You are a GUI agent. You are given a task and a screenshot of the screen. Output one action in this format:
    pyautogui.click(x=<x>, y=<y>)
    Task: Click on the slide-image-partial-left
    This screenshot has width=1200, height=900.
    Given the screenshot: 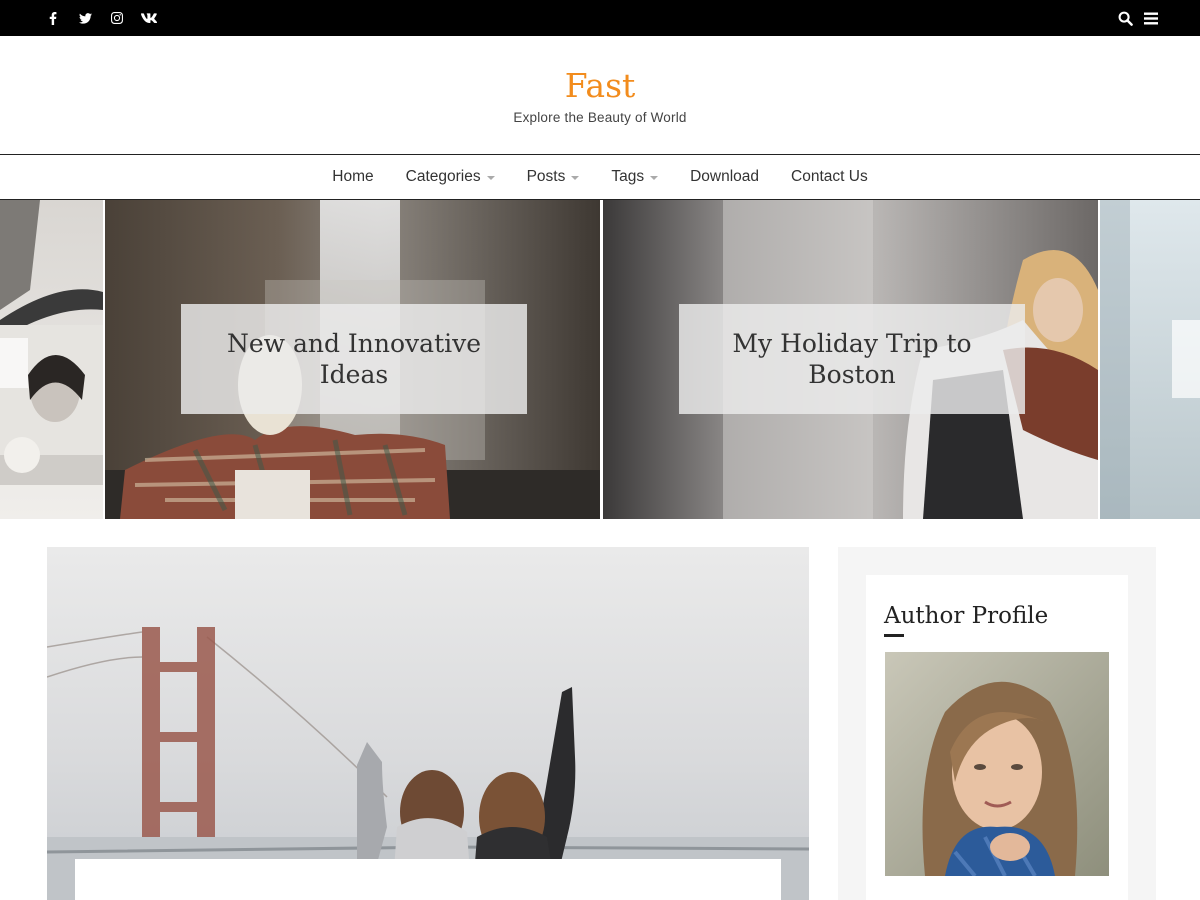 What is the action you would take?
    pyautogui.click(x=51, y=359)
    